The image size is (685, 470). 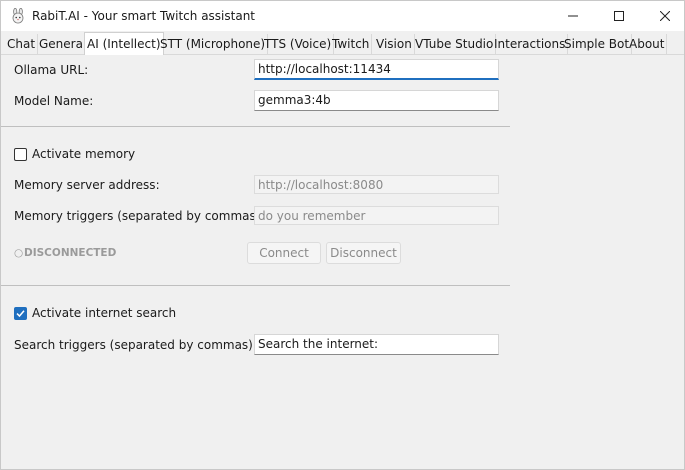 What do you see at coordinates (351, 44) in the screenshot?
I see `tab-twitch: Twitch` at bounding box center [351, 44].